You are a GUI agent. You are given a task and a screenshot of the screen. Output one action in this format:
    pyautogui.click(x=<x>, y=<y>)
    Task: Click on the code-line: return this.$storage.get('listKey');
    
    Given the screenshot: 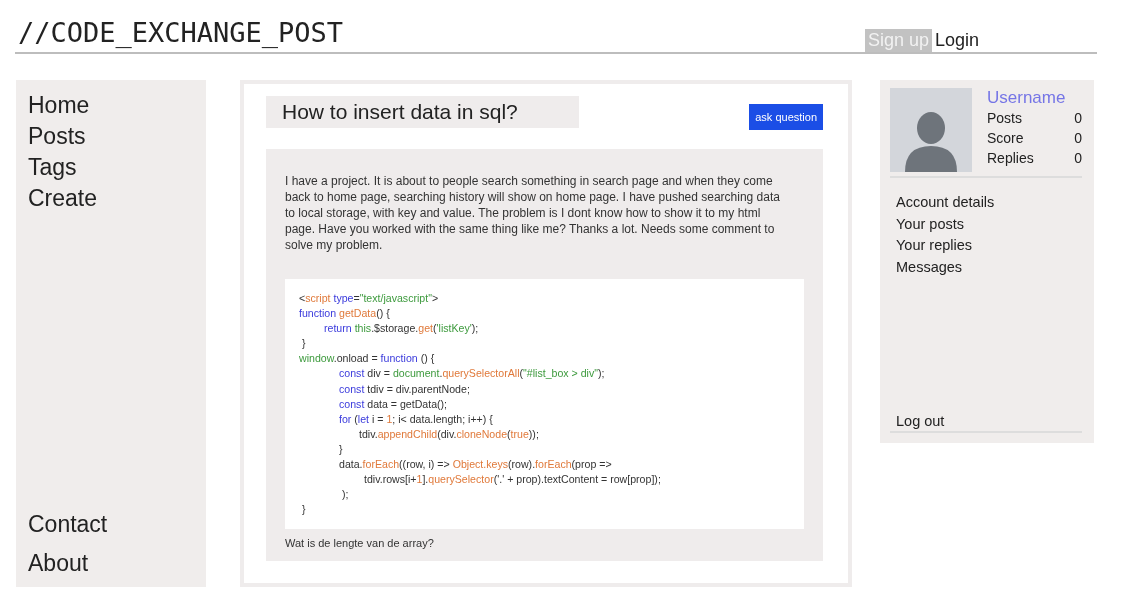 What is the action you would take?
    pyautogui.click(x=401, y=329)
    